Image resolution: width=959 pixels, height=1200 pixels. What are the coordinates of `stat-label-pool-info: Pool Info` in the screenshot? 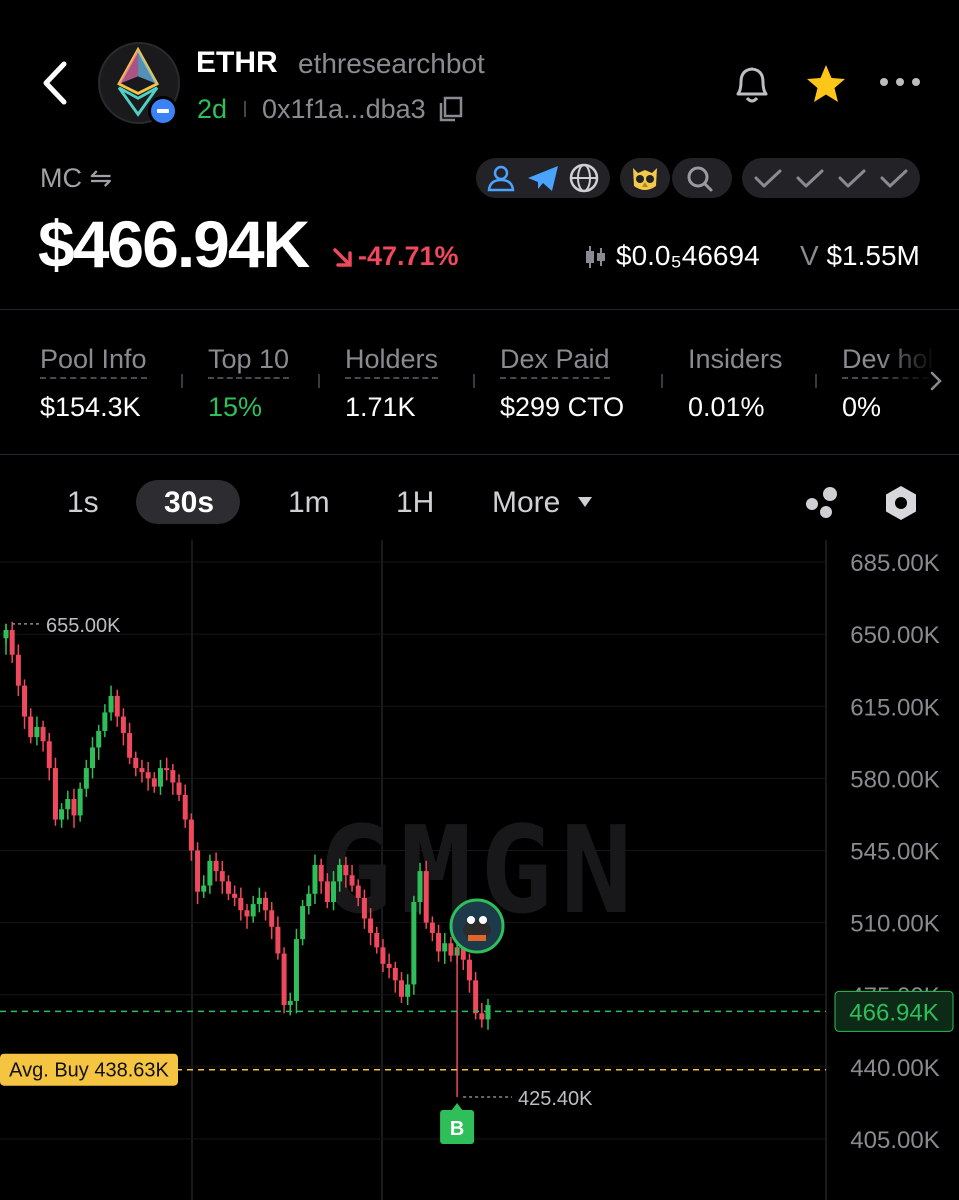 It's located at (93, 361).